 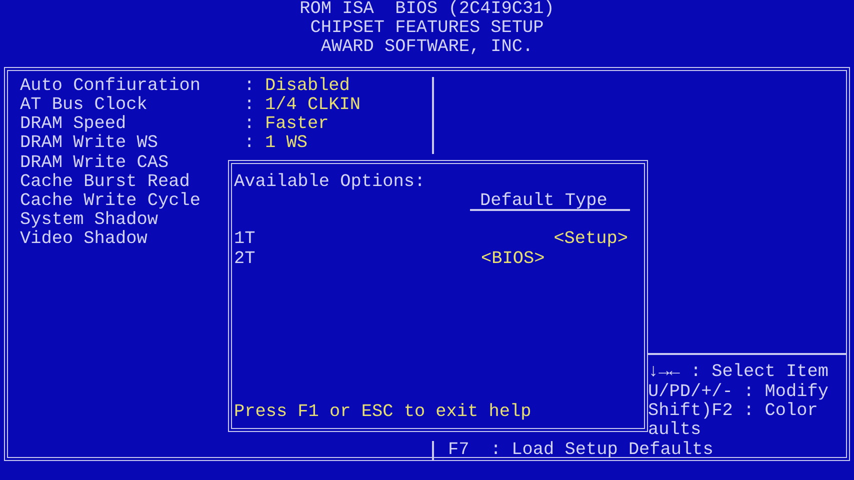 I want to click on key-help-text: ↓→← : Select Item, so click(x=739, y=373).